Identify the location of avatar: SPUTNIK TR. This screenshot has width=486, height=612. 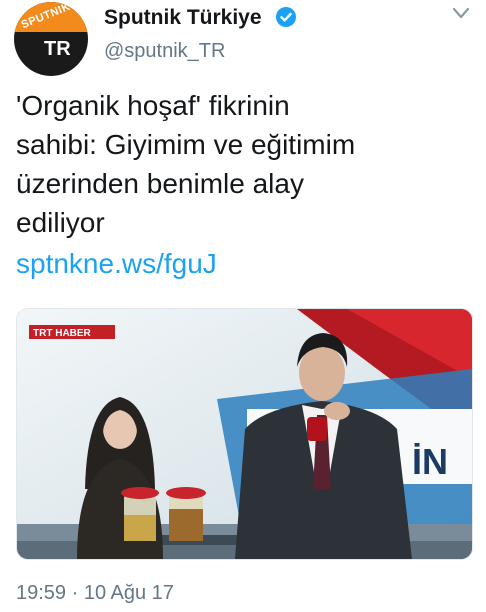
(51, 39).